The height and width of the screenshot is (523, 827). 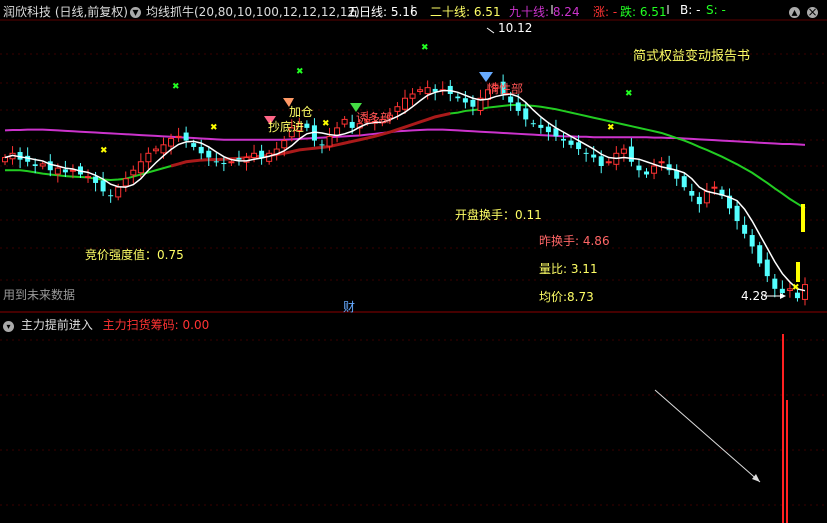 What do you see at coordinates (787, 461) in the screenshot?
I see `sub-bar` at bounding box center [787, 461].